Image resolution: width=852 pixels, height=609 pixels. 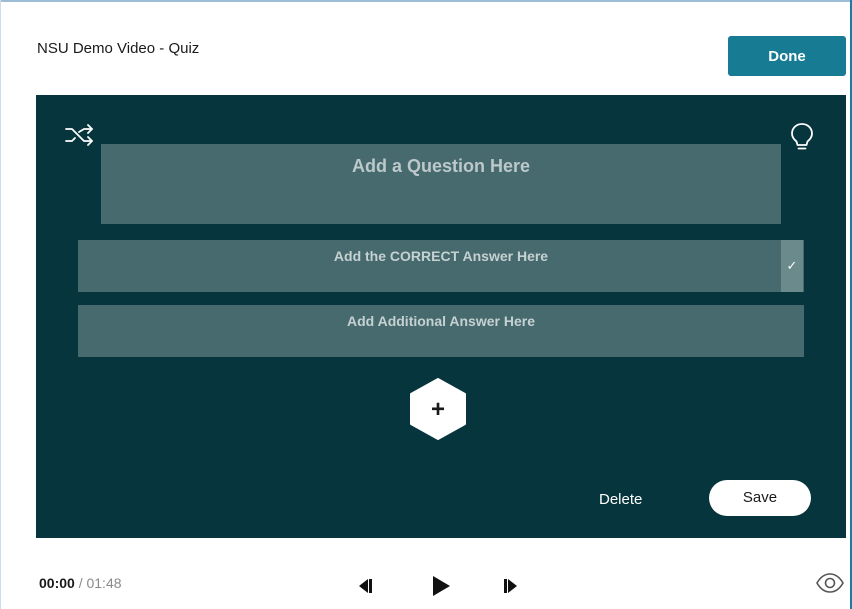 I want to click on left-border, so click(x=0, y=304).